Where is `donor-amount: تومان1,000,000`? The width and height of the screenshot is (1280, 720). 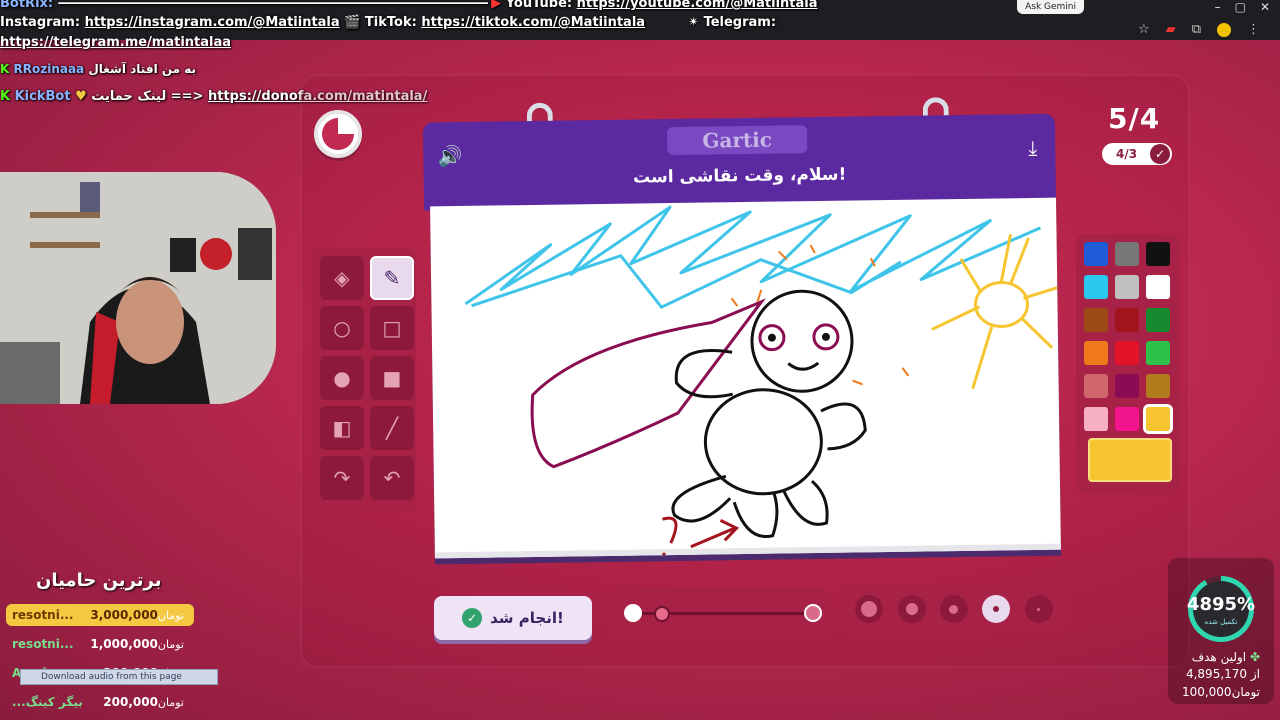
donor-amount: تومان1,000,000 is located at coordinates (137, 644).